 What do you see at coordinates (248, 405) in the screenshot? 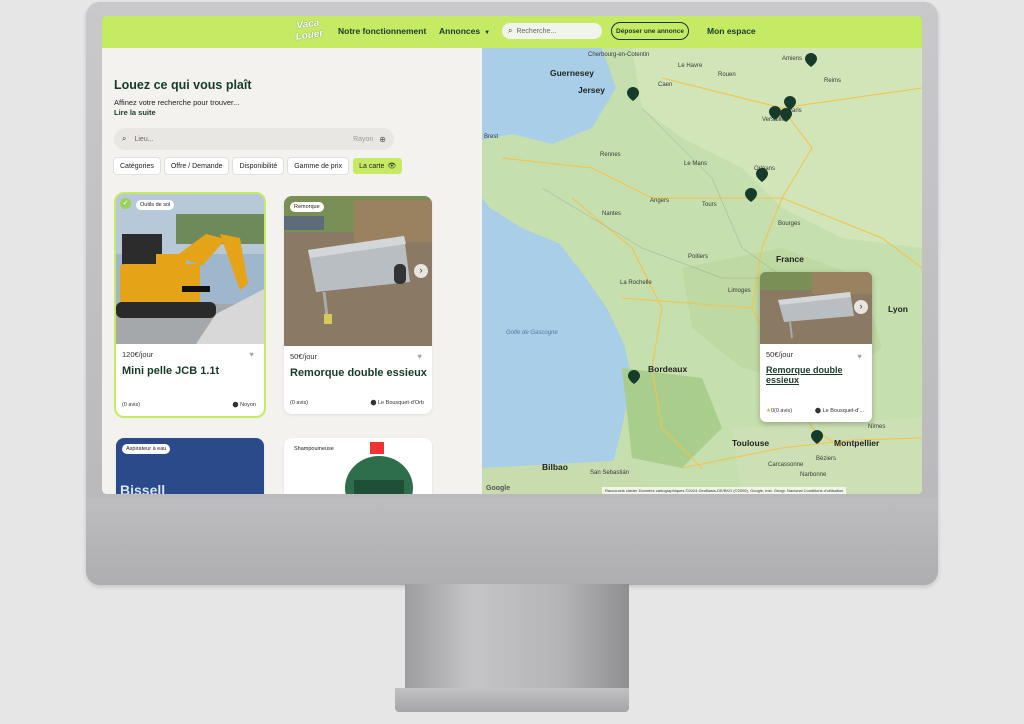
I see `city-label: Noyon` at bounding box center [248, 405].